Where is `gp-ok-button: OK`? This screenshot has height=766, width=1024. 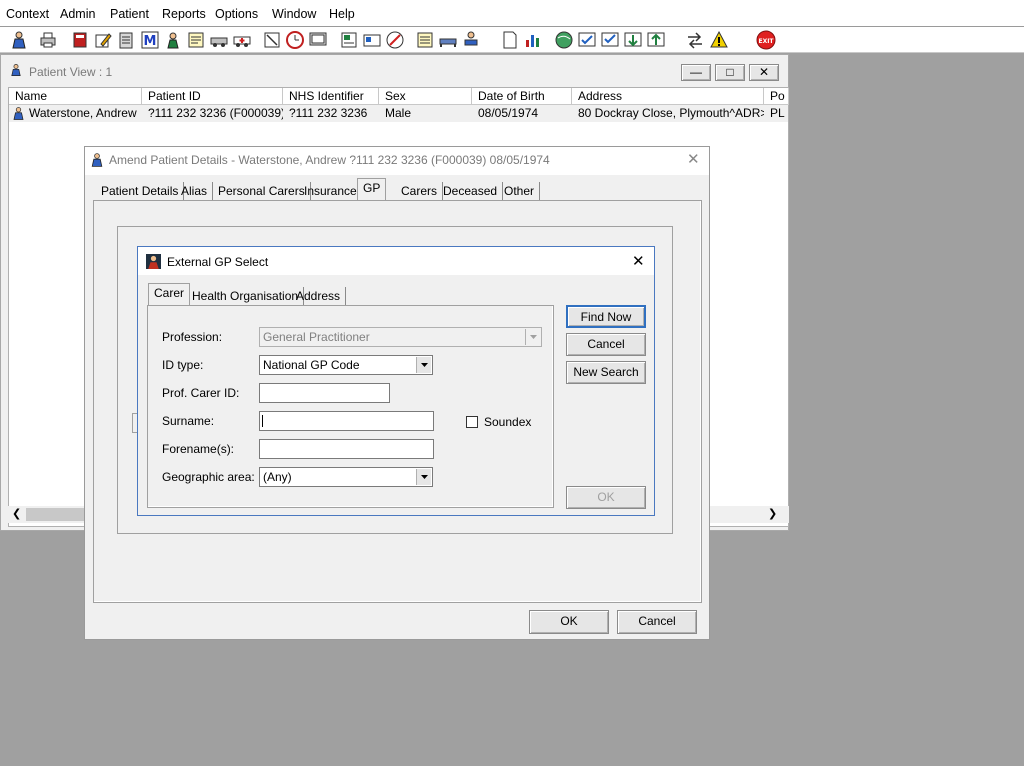 gp-ok-button: OK is located at coordinates (606, 497).